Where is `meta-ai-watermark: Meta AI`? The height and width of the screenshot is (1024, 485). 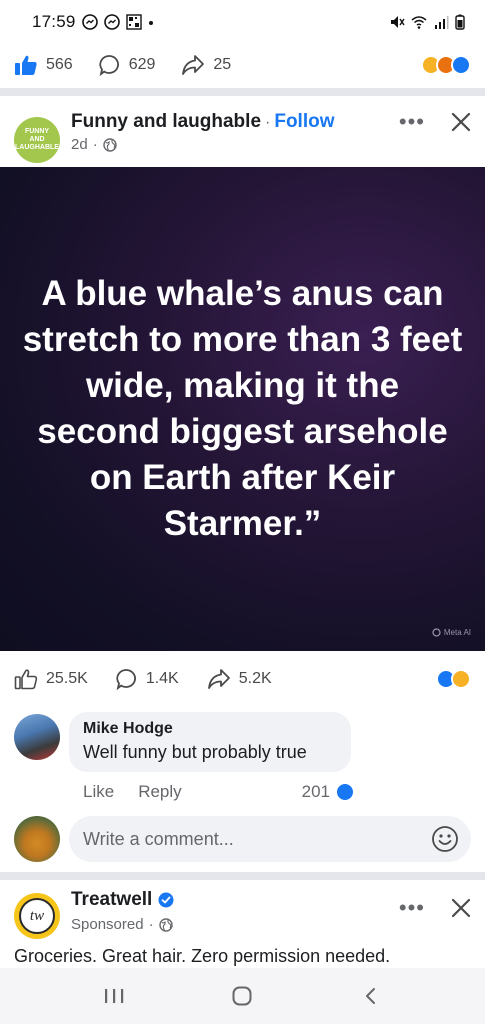
meta-ai-watermark: Meta AI is located at coordinates (451, 632).